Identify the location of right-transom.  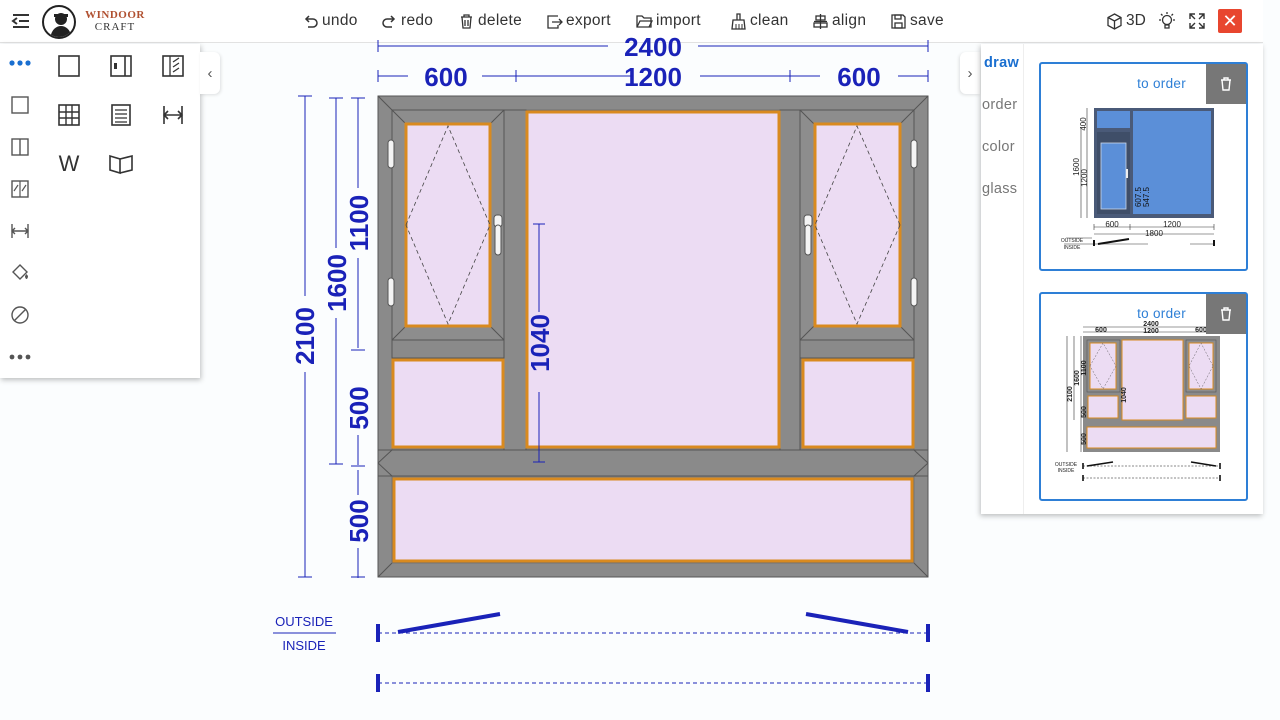
(857, 349).